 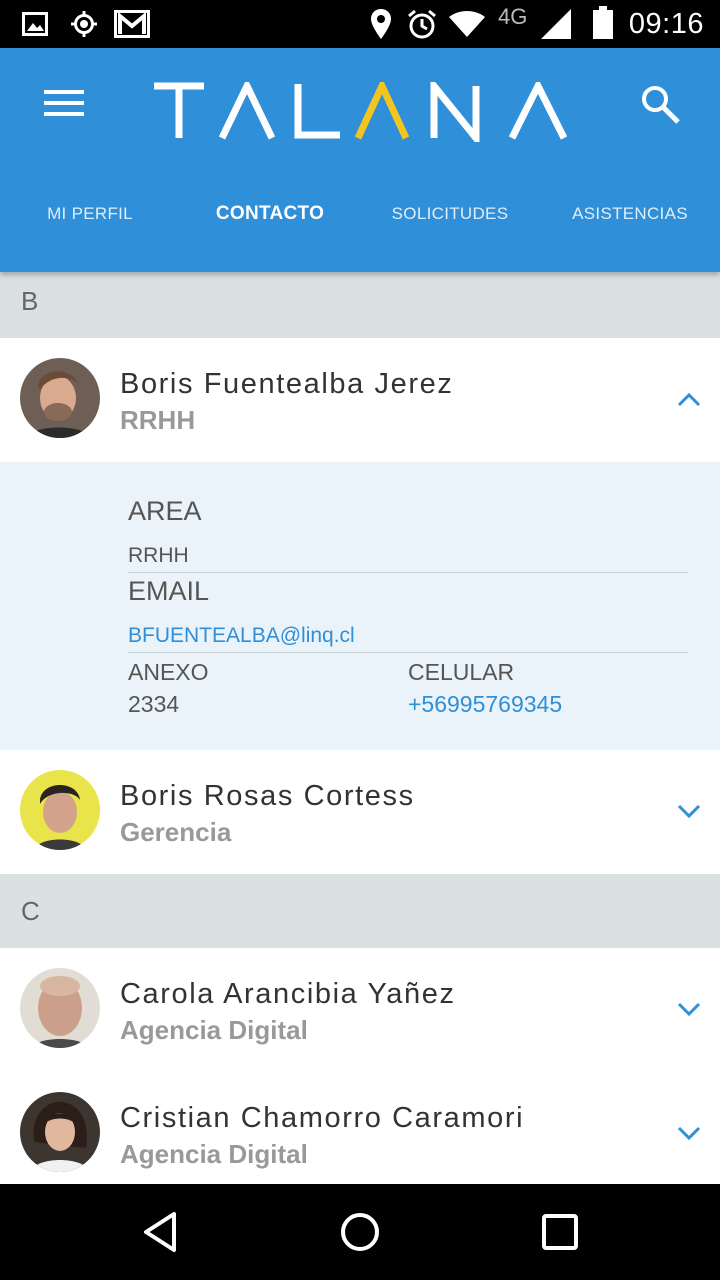 I want to click on contact-department: RRHH, so click(x=158, y=420).